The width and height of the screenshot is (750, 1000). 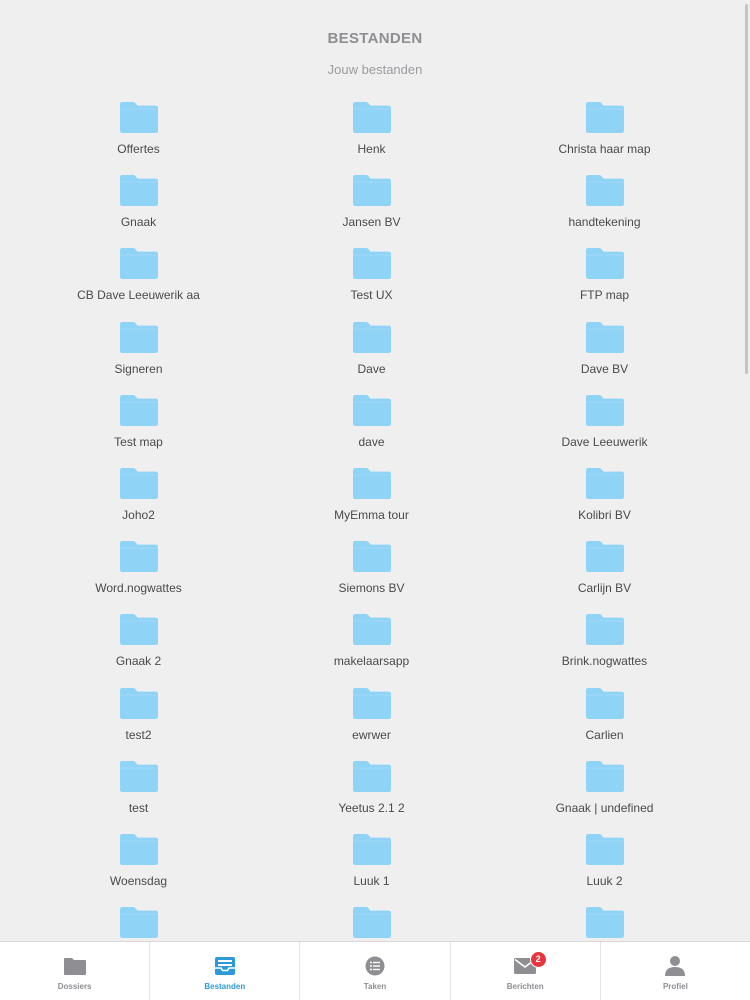 What do you see at coordinates (604, 222) in the screenshot?
I see `folder-label: handtekening` at bounding box center [604, 222].